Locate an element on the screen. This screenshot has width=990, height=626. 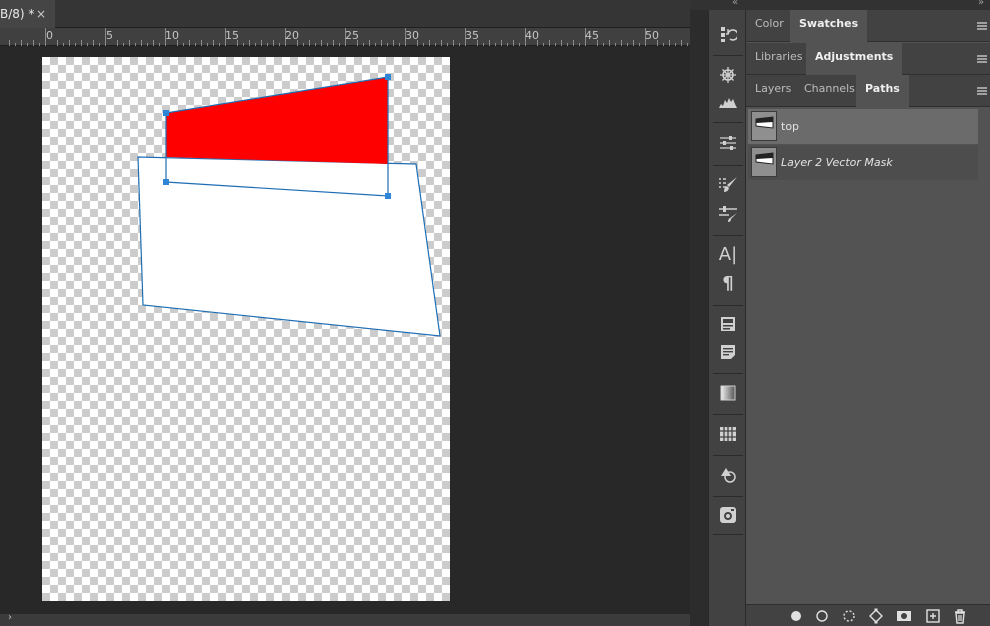
brush-settings-icon is located at coordinates (728, 214).